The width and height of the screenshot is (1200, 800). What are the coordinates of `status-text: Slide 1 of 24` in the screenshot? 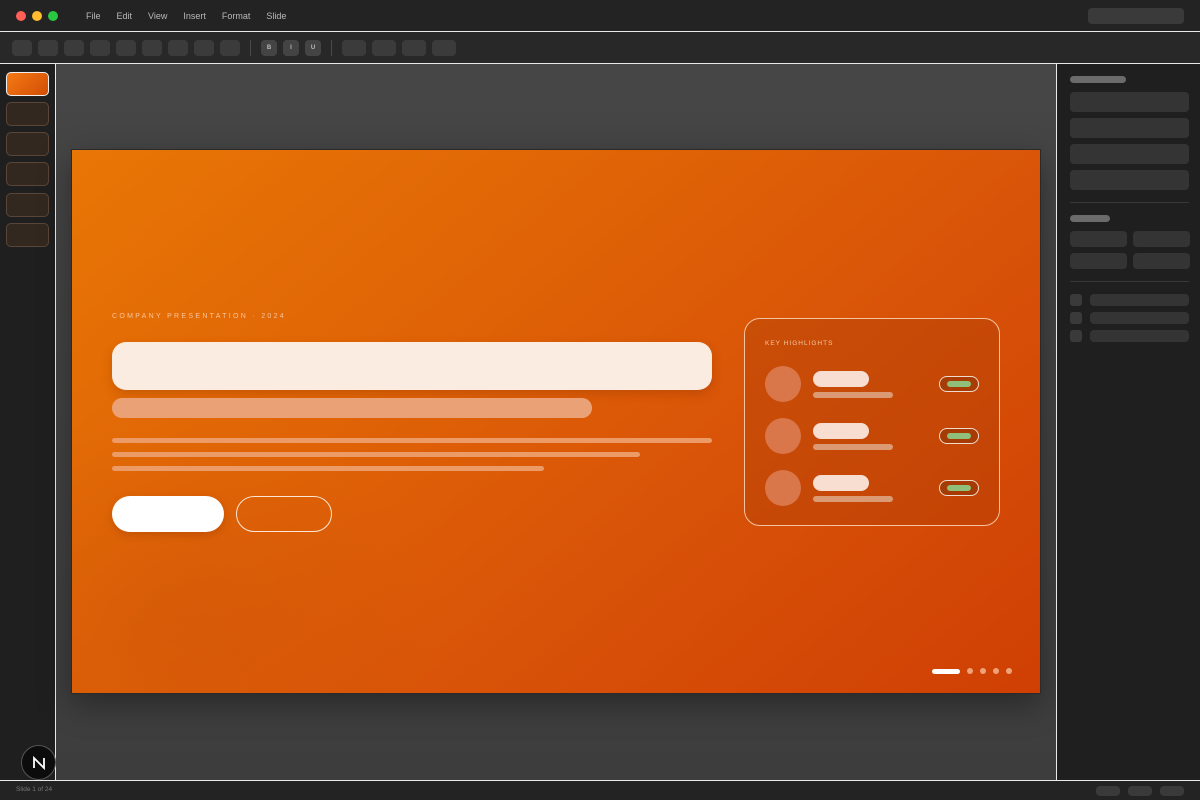 It's located at (34, 789).